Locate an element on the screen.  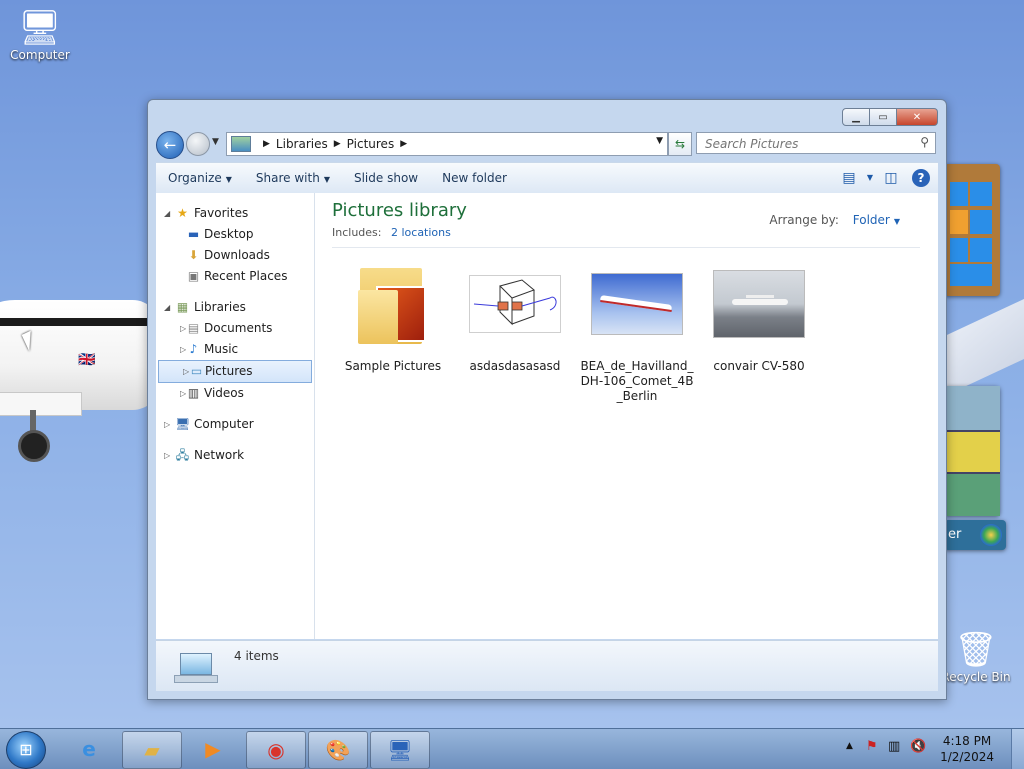
nav-music-label: Music is located at coordinates (221, 349).